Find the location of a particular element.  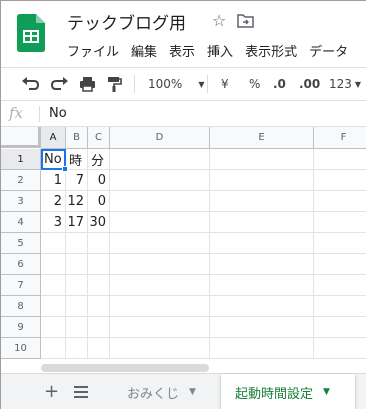

sheet-tab-omikuji: おみくじ ▼ is located at coordinates (165, 391).